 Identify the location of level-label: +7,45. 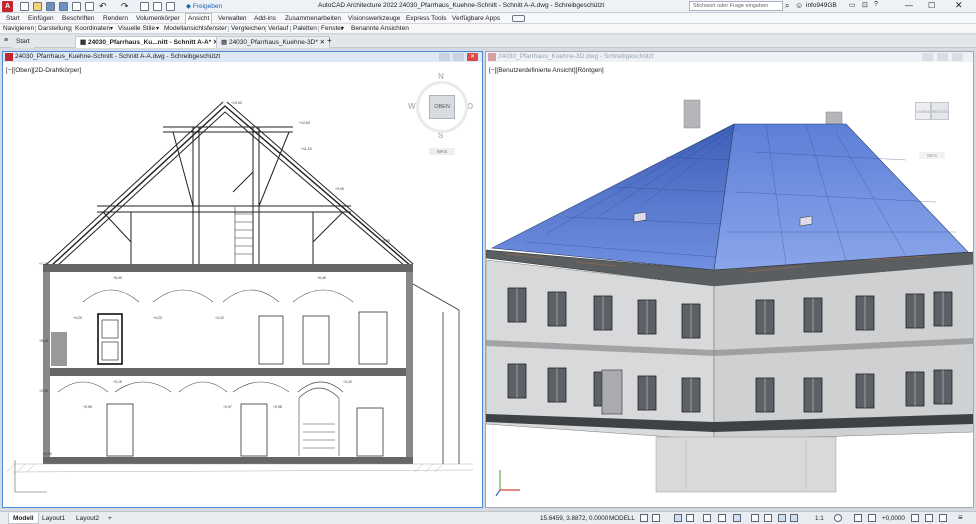
(43, 264).